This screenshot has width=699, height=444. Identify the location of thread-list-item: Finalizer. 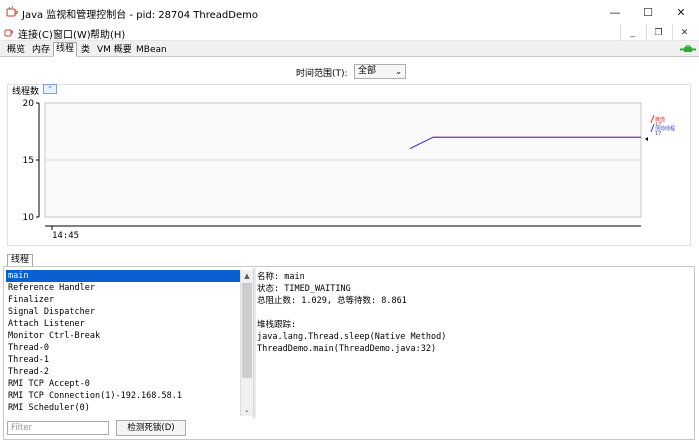
(123, 300).